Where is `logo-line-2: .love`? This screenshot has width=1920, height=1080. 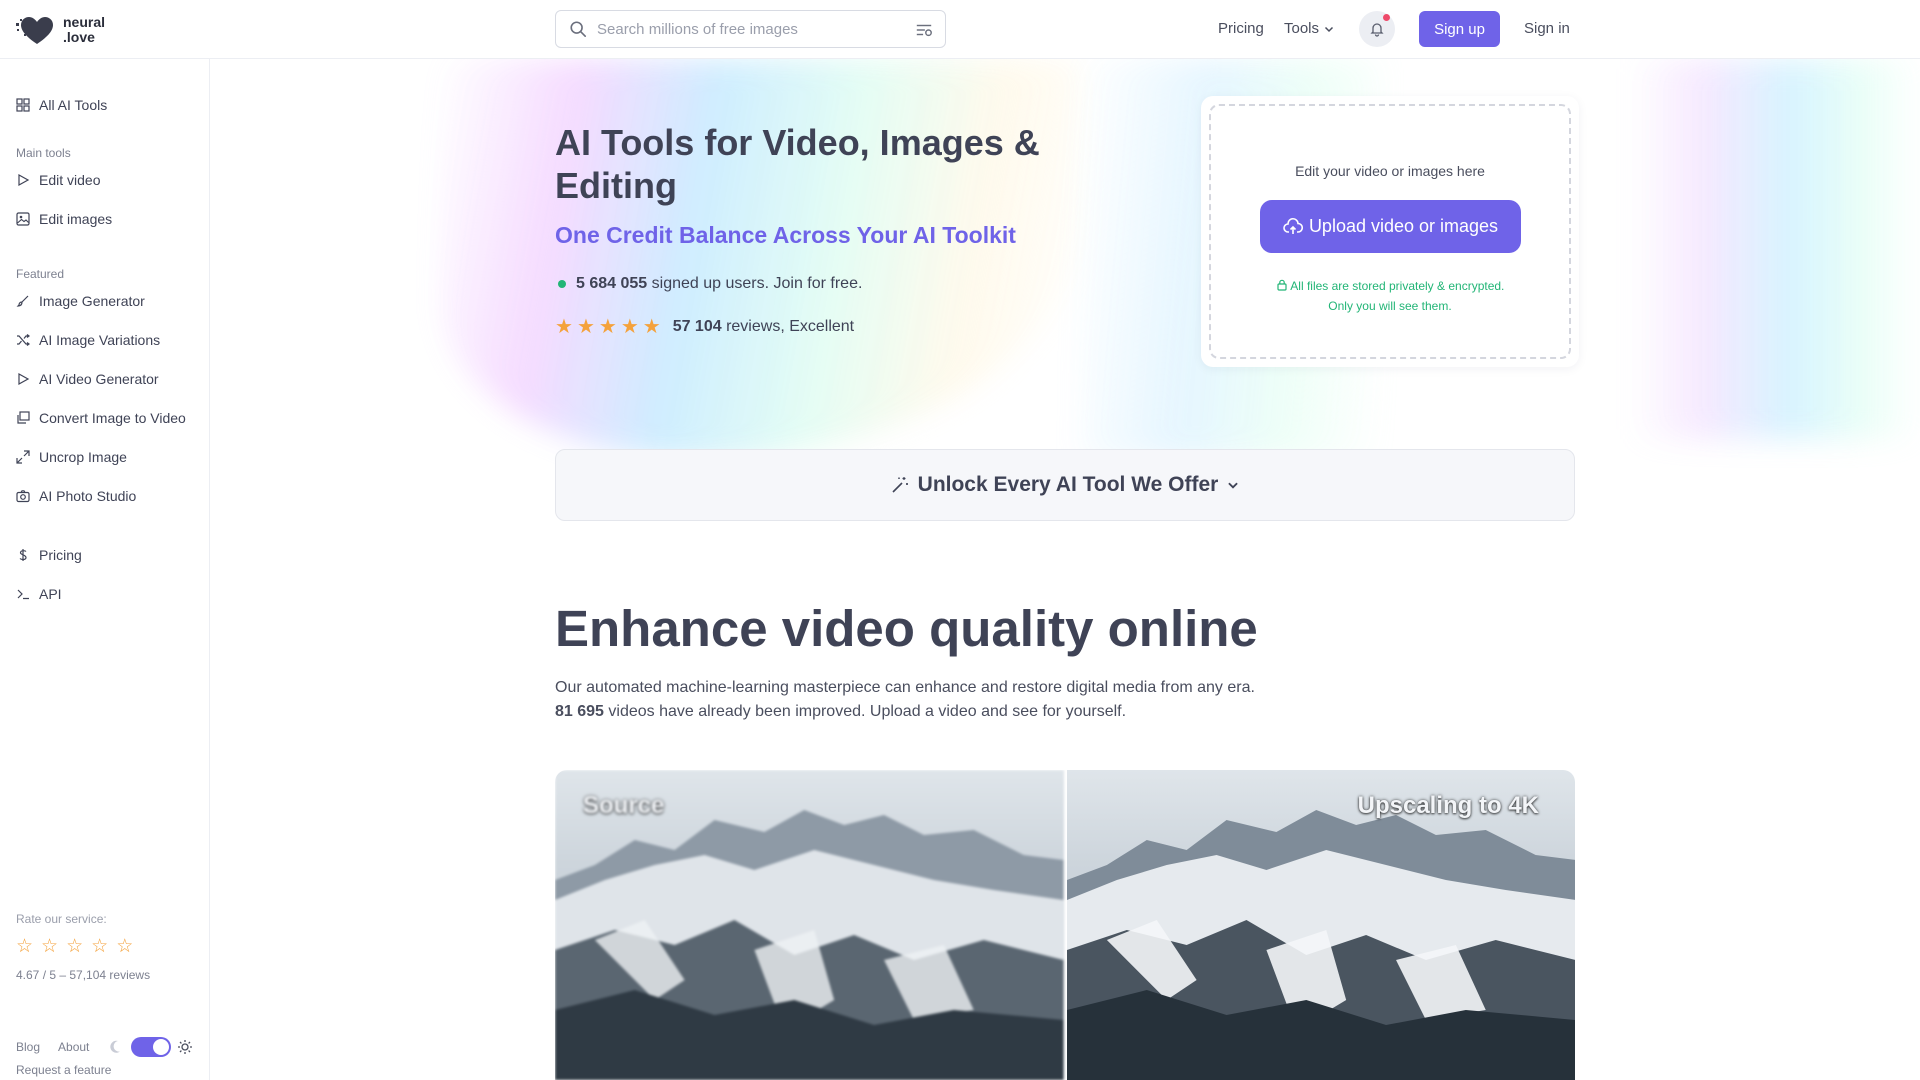
logo-line-2: .love is located at coordinates (79, 37).